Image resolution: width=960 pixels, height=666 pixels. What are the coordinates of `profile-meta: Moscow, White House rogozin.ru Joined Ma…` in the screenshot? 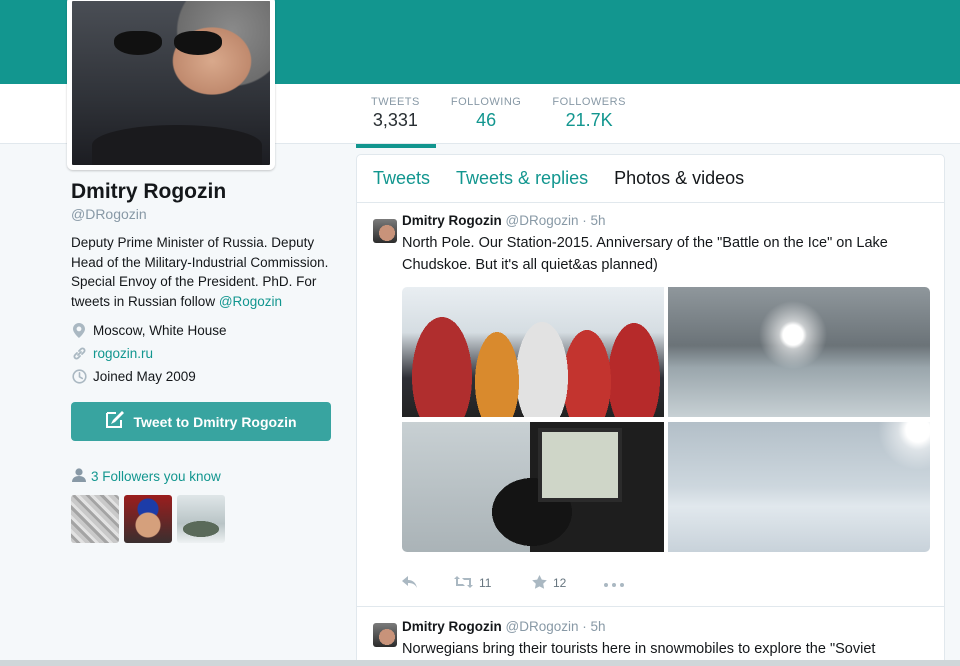 It's located at (202, 353).